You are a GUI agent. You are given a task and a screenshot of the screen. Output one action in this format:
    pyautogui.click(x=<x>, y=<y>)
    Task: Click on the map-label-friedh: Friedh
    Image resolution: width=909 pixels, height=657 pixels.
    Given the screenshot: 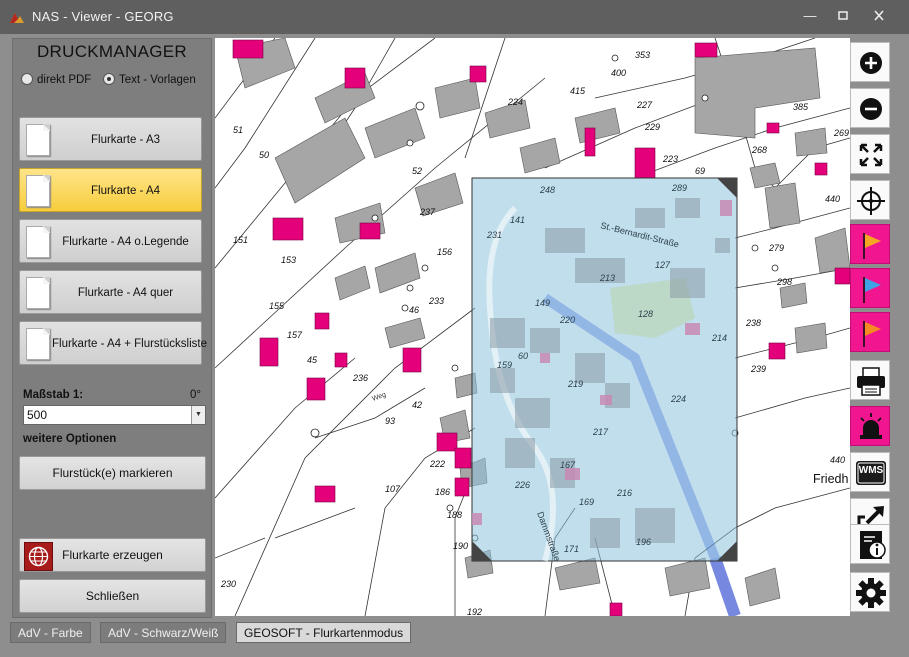 What is the action you would take?
    pyautogui.click(x=831, y=479)
    